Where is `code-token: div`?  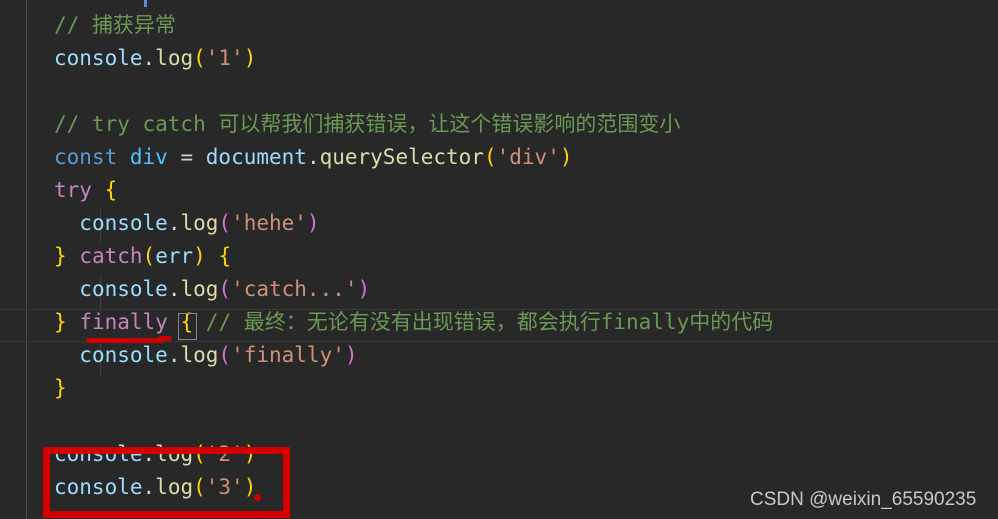 code-token: div is located at coordinates (148, 157).